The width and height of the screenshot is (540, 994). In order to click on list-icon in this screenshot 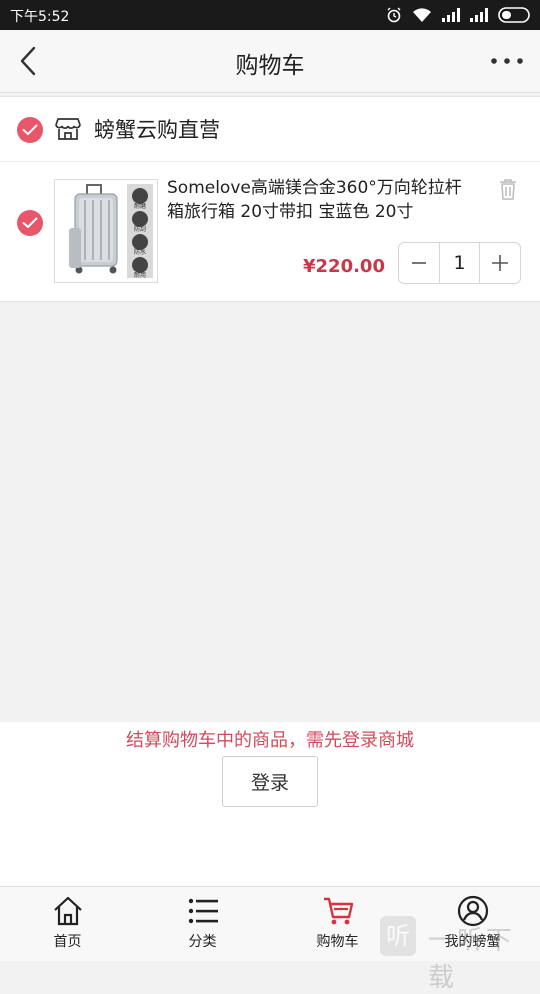, I will do `click(203, 911)`.